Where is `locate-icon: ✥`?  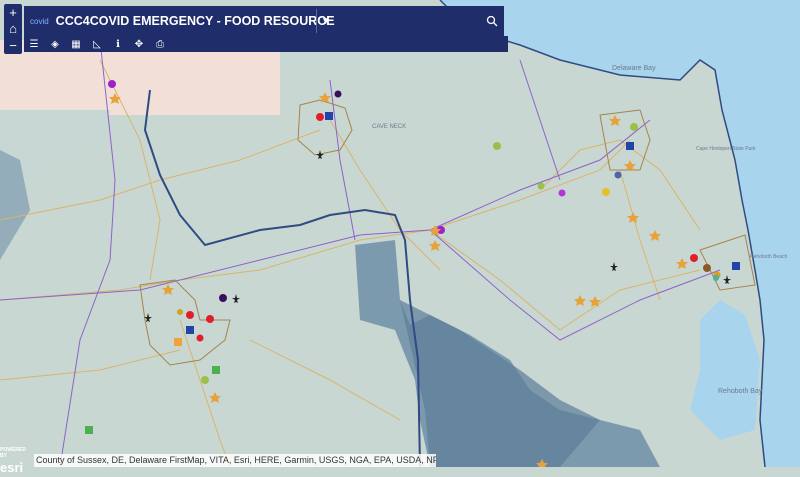 locate-icon: ✥ is located at coordinates (139, 44).